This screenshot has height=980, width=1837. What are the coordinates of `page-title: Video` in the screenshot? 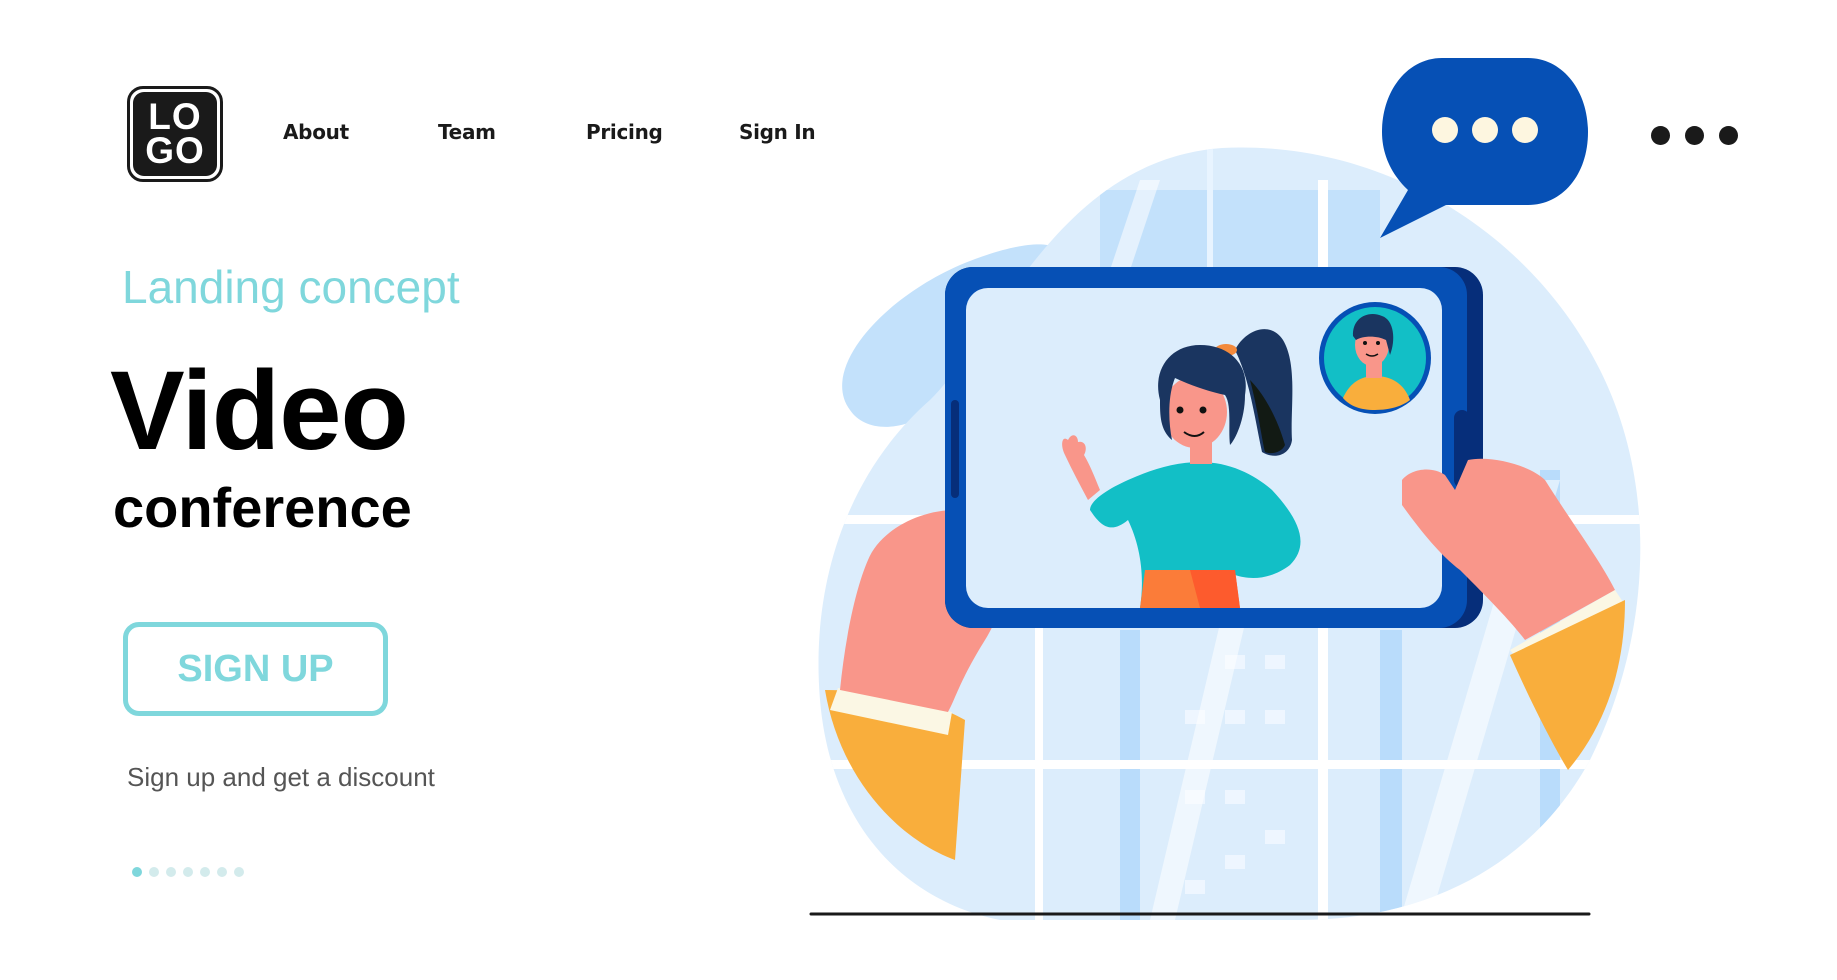 It's located at (259, 410).